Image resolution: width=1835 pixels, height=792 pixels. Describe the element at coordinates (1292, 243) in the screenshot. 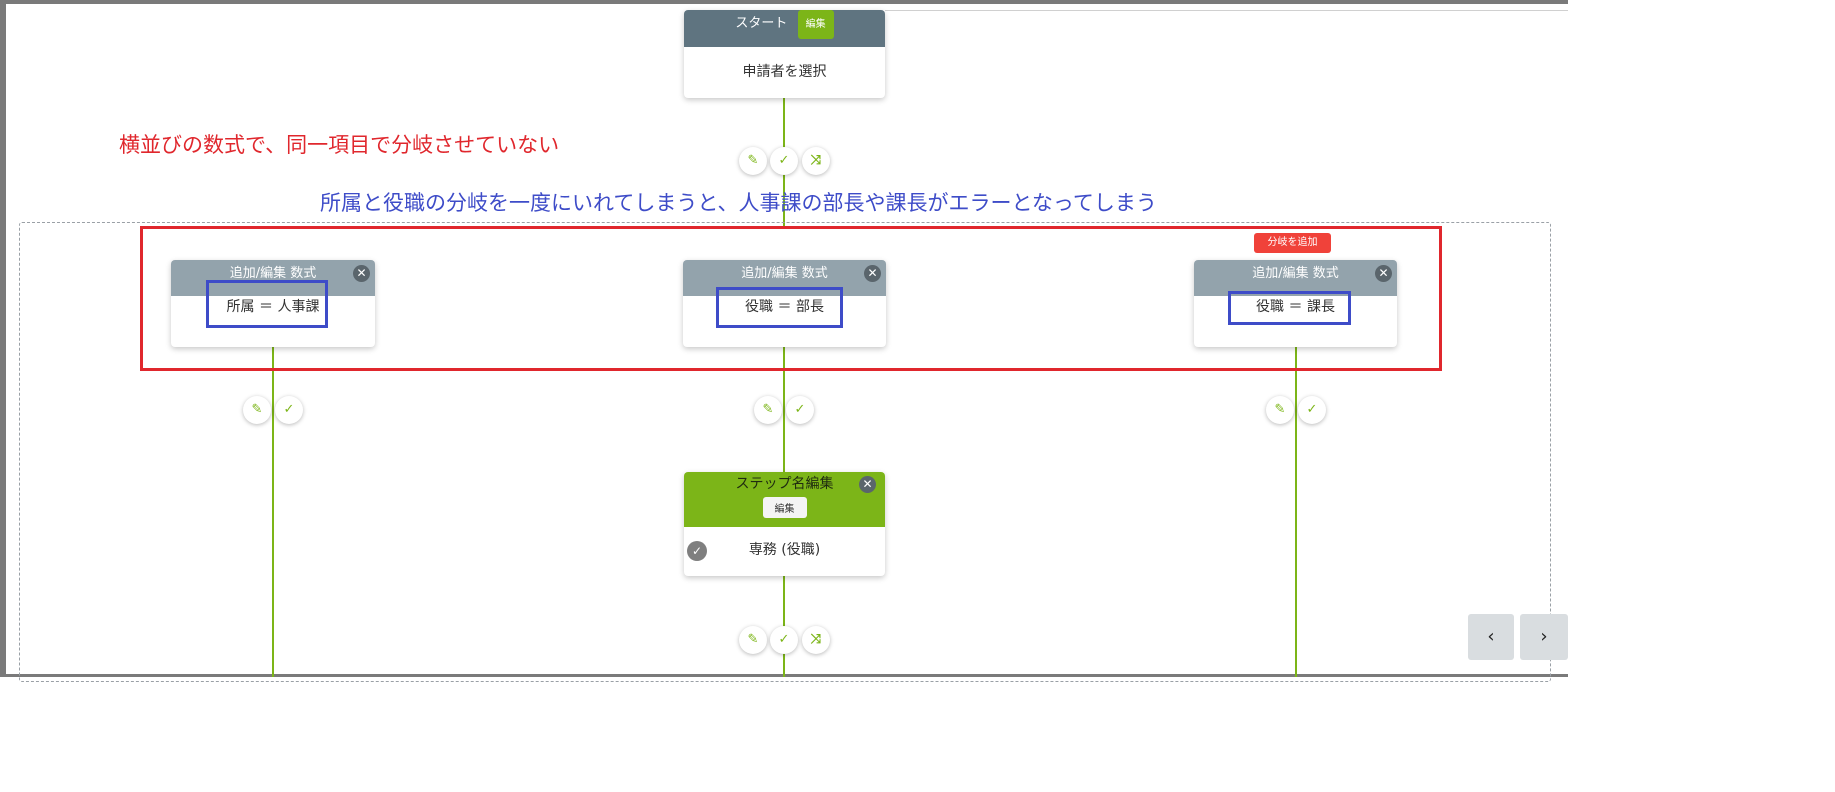

I see `add-branch-button: 分岐を追加` at that location.